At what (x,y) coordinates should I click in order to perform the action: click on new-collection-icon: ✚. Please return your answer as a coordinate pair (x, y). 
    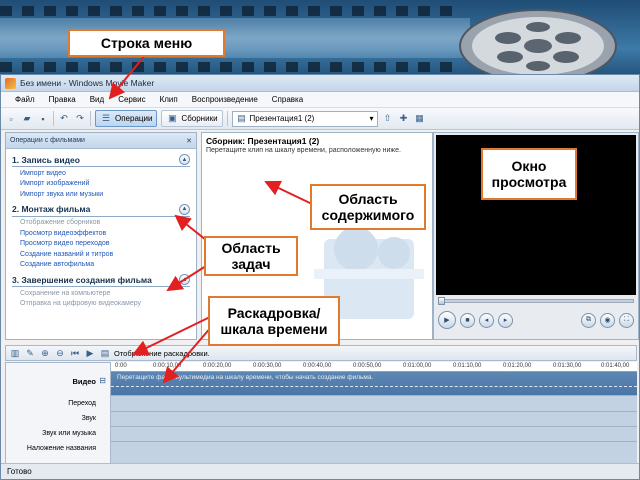
    Looking at the image, I should click on (404, 119).